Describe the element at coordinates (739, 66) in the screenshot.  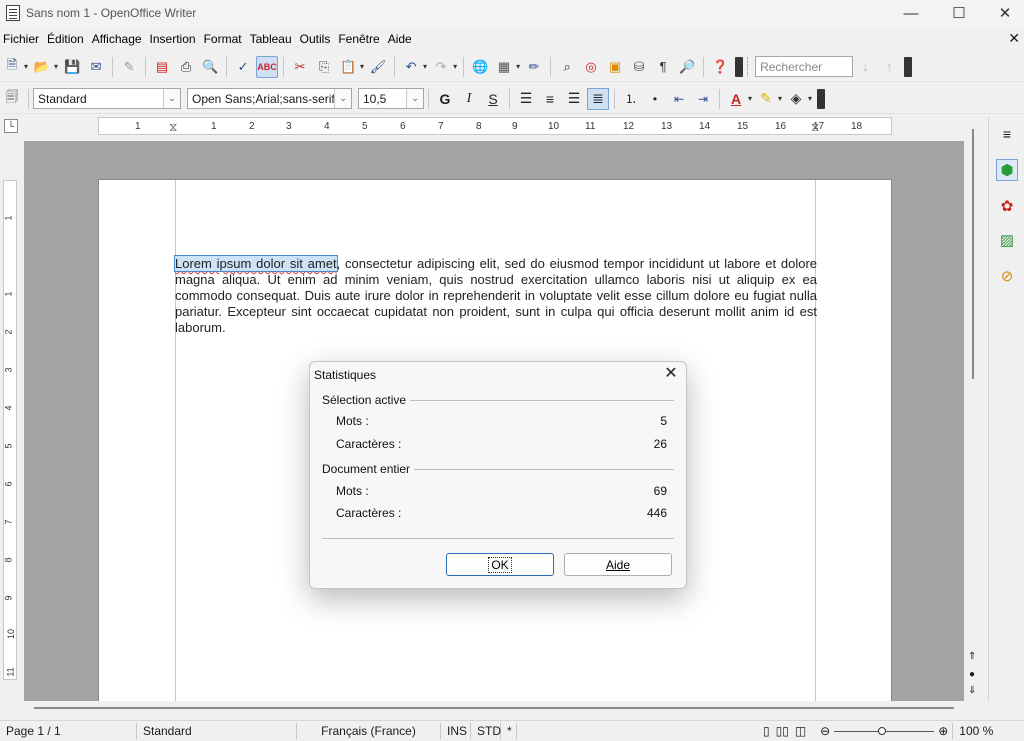
I see `toolbar-overflow-icon` at that location.